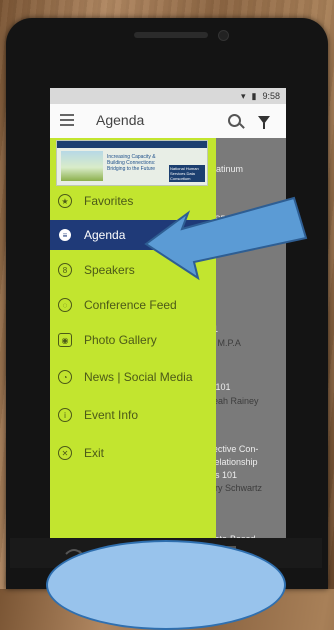 This screenshot has width=334, height=630. What do you see at coordinates (109, 270) in the screenshot?
I see `drawer-item-label: Speakers` at bounding box center [109, 270].